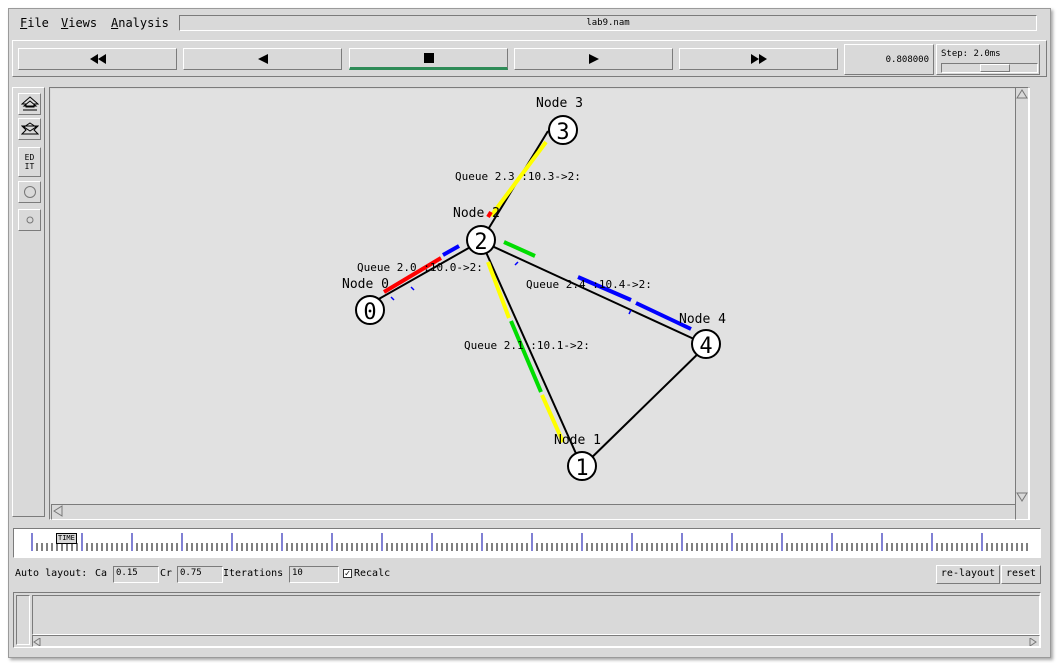  I want to click on fast-forward-icon, so click(758, 59).